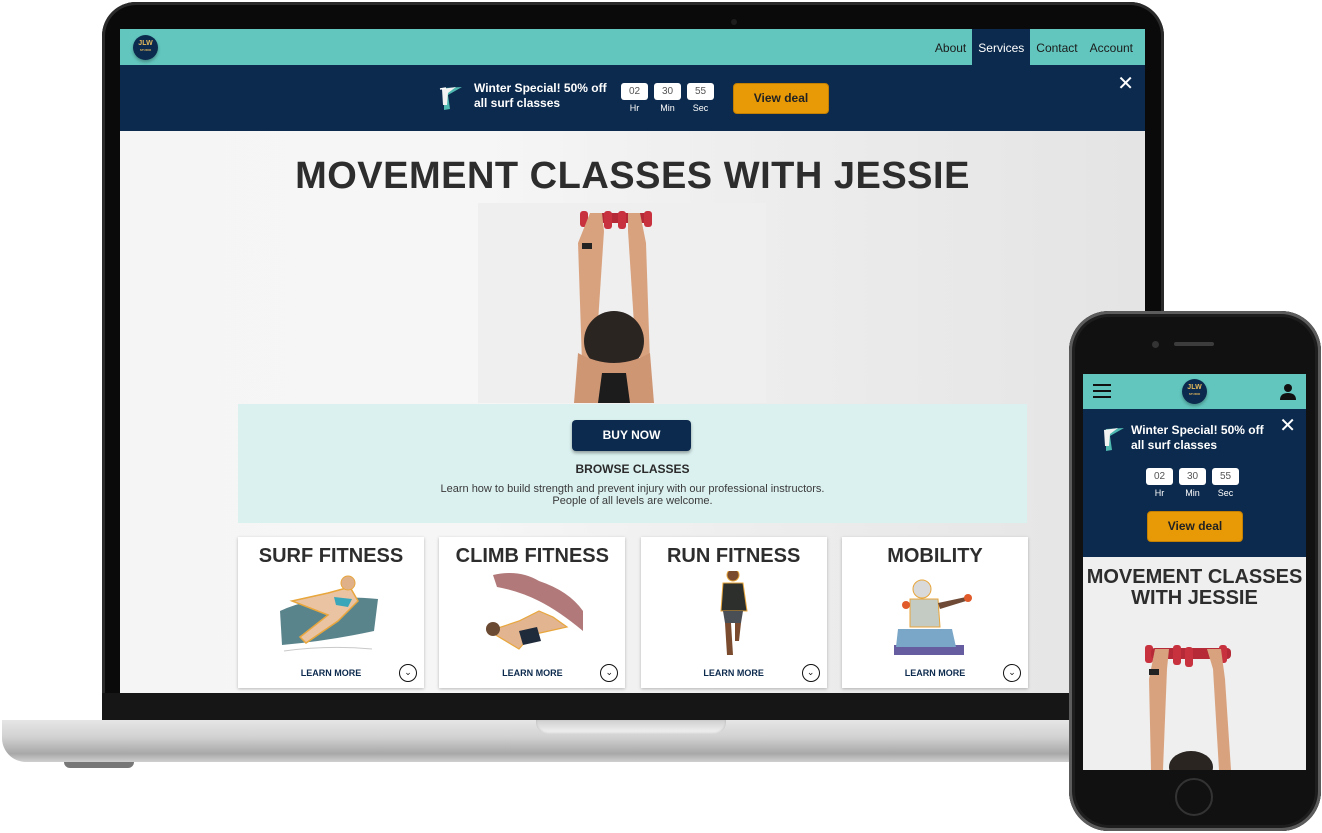 Image resolution: width=1322 pixels, height=833 pixels. I want to click on mobile-hero-section: MOVEMENT CLASSES WITH JESSIE, so click(1194, 663).